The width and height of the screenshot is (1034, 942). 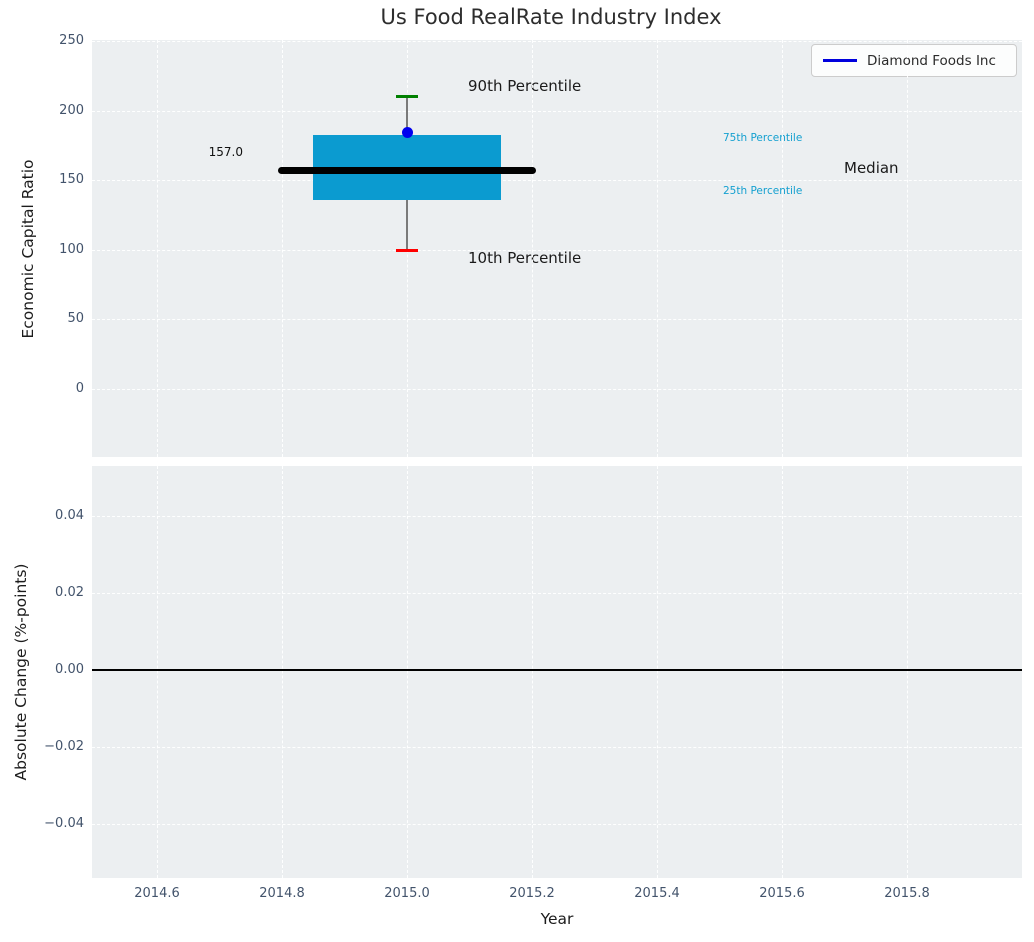 What do you see at coordinates (840, 60) in the screenshot?
I see `legend-line-icon` at bounding box center [840, 60].